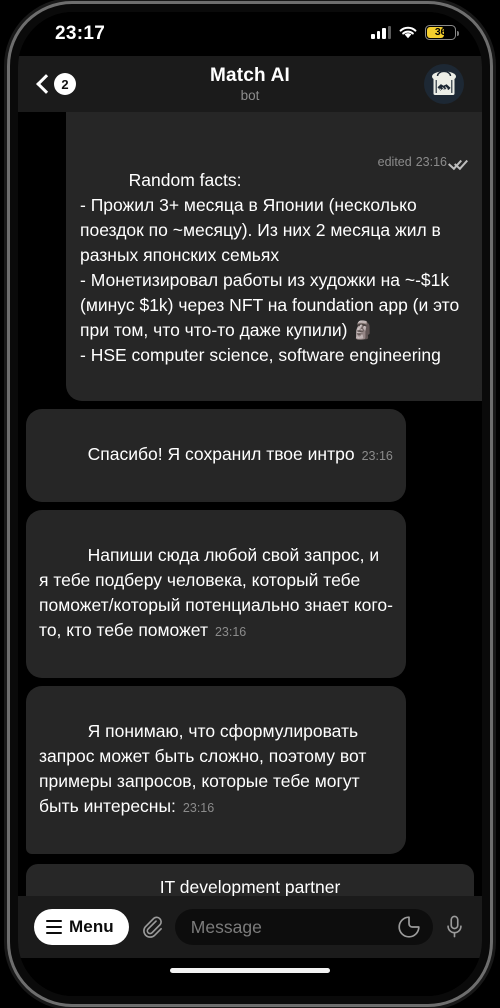 This screenshot has width=500, height=1008. Describe the element at coordinates (394, 162) in the screenshot. I see `edited-label: edited` at that location.